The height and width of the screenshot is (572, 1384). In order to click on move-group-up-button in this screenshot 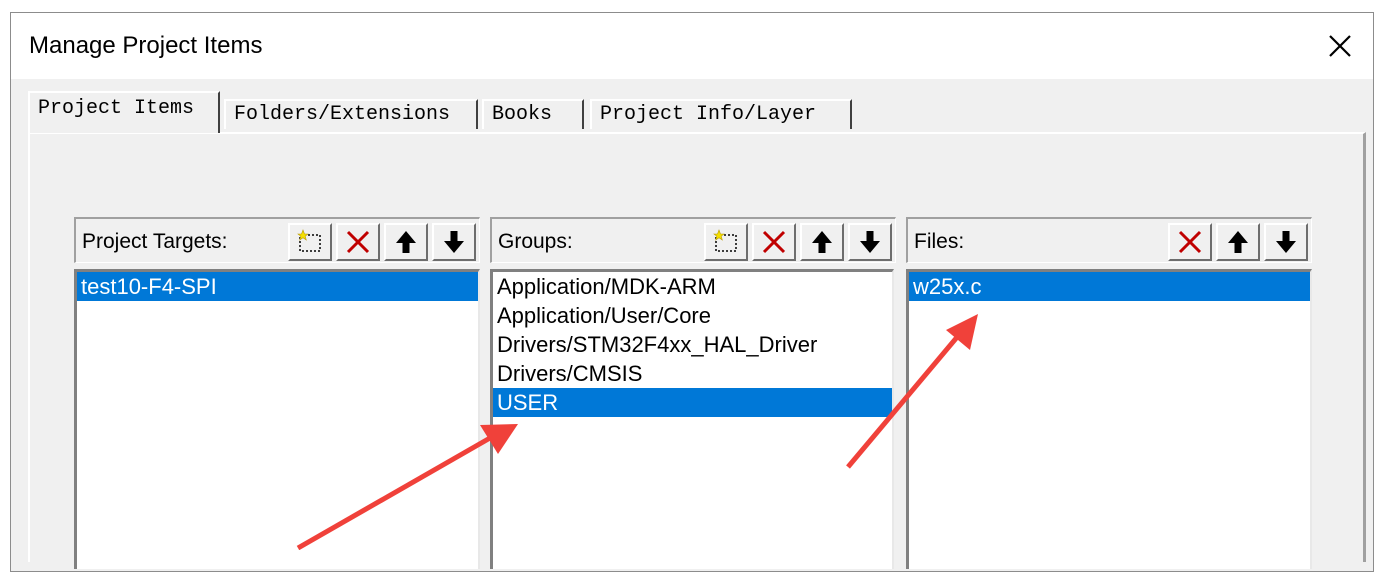, I will do `click(822, 242)`.